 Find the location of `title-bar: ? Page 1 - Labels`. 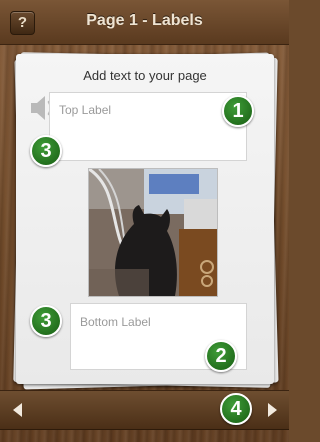

title-bar: ? Page 1 - Labels is located at coordinates (144, 22).